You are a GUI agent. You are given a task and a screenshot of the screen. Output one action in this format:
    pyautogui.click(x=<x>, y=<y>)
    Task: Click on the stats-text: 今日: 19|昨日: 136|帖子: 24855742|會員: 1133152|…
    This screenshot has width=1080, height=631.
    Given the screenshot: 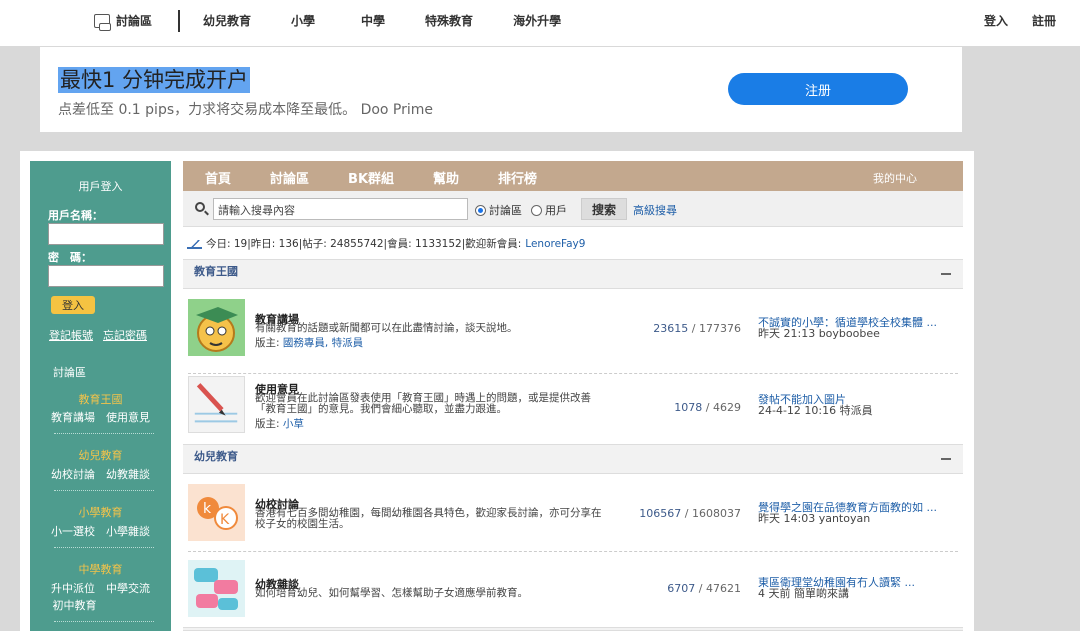 What is the action you would take?
    pyautogui.click(x=364, y=244)
    